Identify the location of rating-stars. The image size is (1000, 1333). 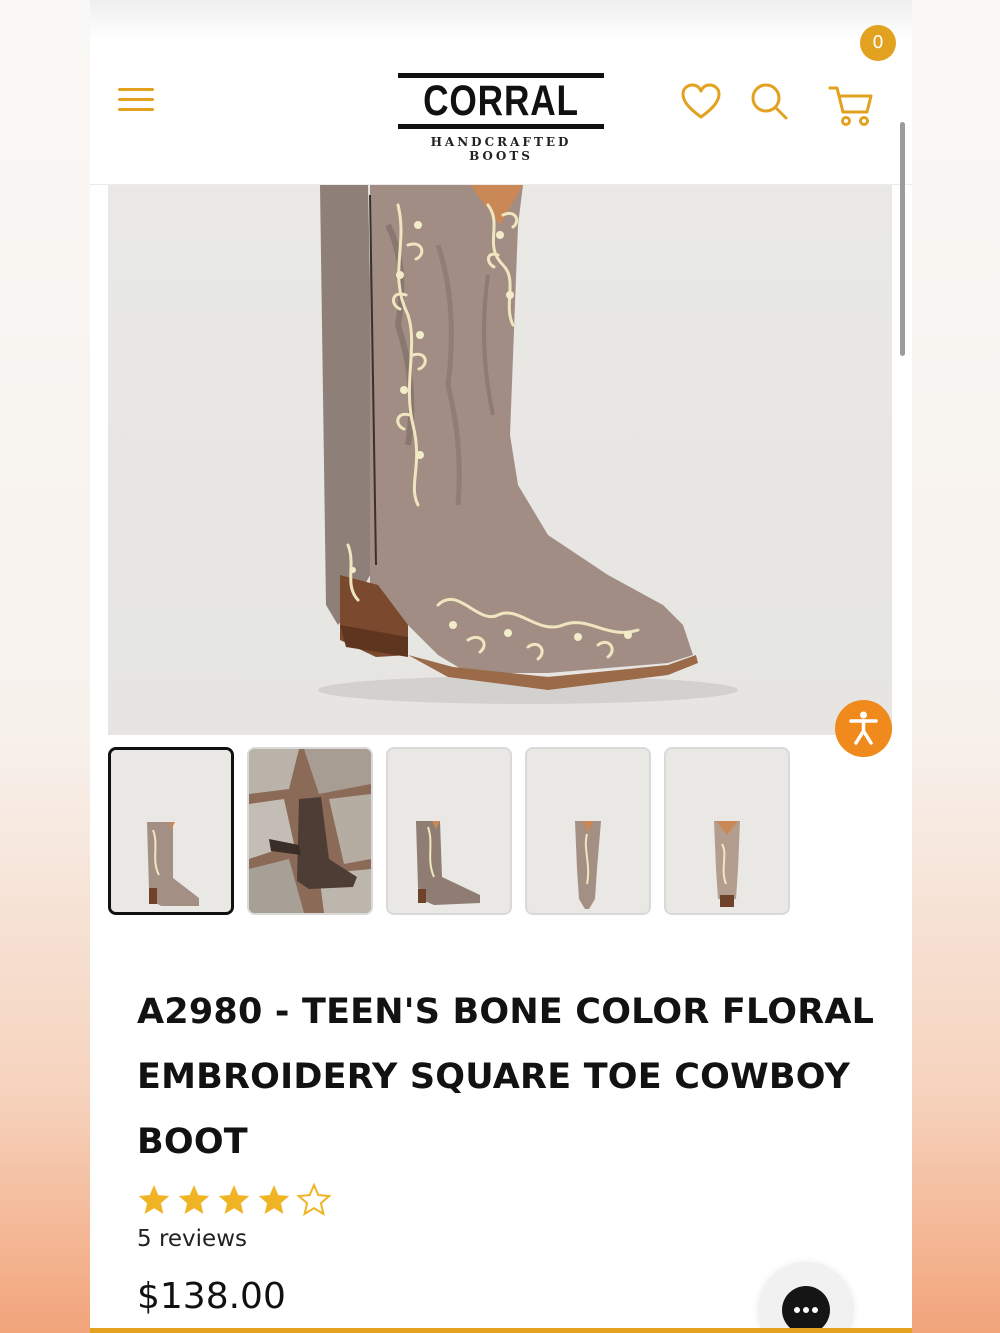
(237, 1200).